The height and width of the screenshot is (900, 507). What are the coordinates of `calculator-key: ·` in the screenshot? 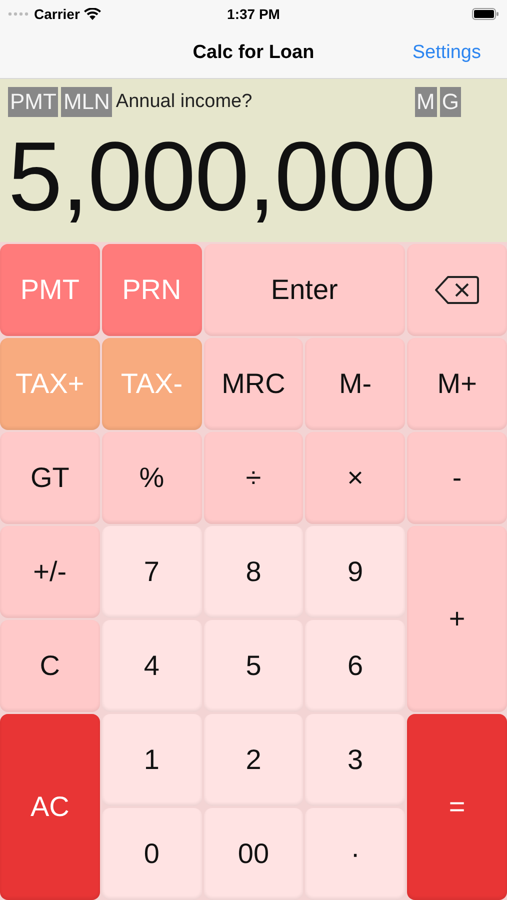 It's located at (355, 854).